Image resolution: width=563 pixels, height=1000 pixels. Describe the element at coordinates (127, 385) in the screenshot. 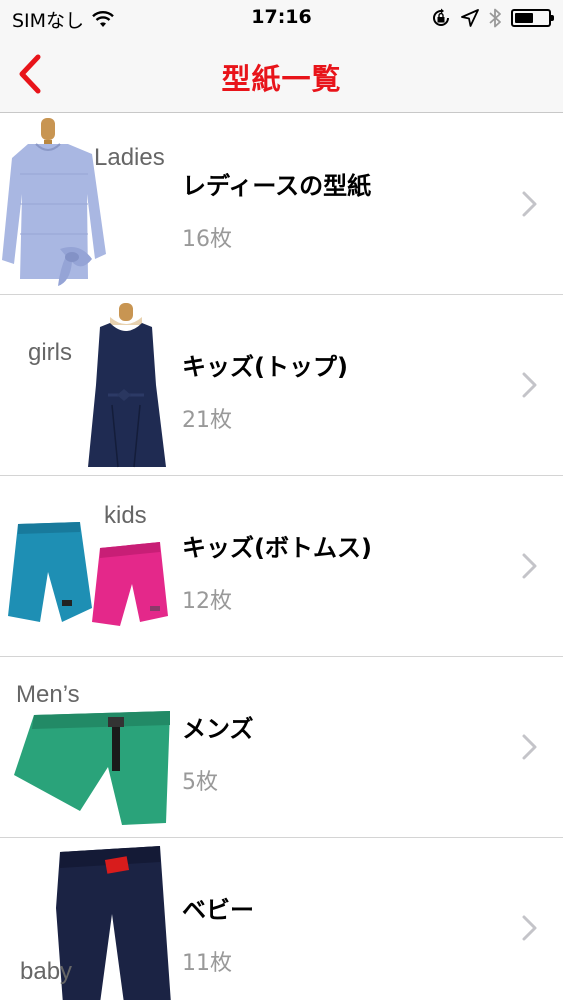

I see `girls-dress-image` at that location.